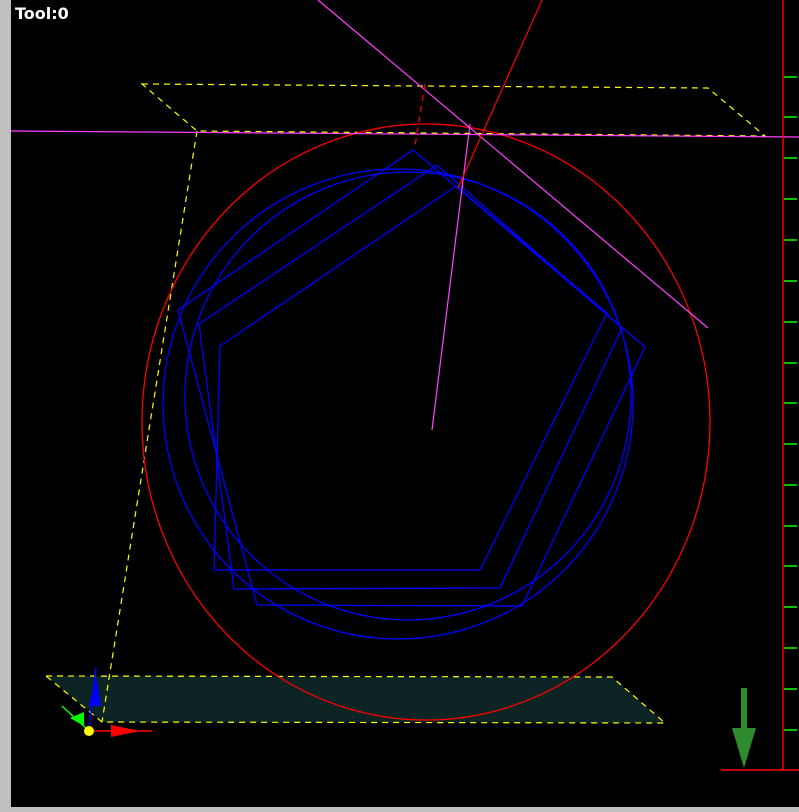 The width and height of the screenshot is (799, 812). Describe the element at coordinates (744, 710) in the screenshot. I see `arrow-shaft` at that location.